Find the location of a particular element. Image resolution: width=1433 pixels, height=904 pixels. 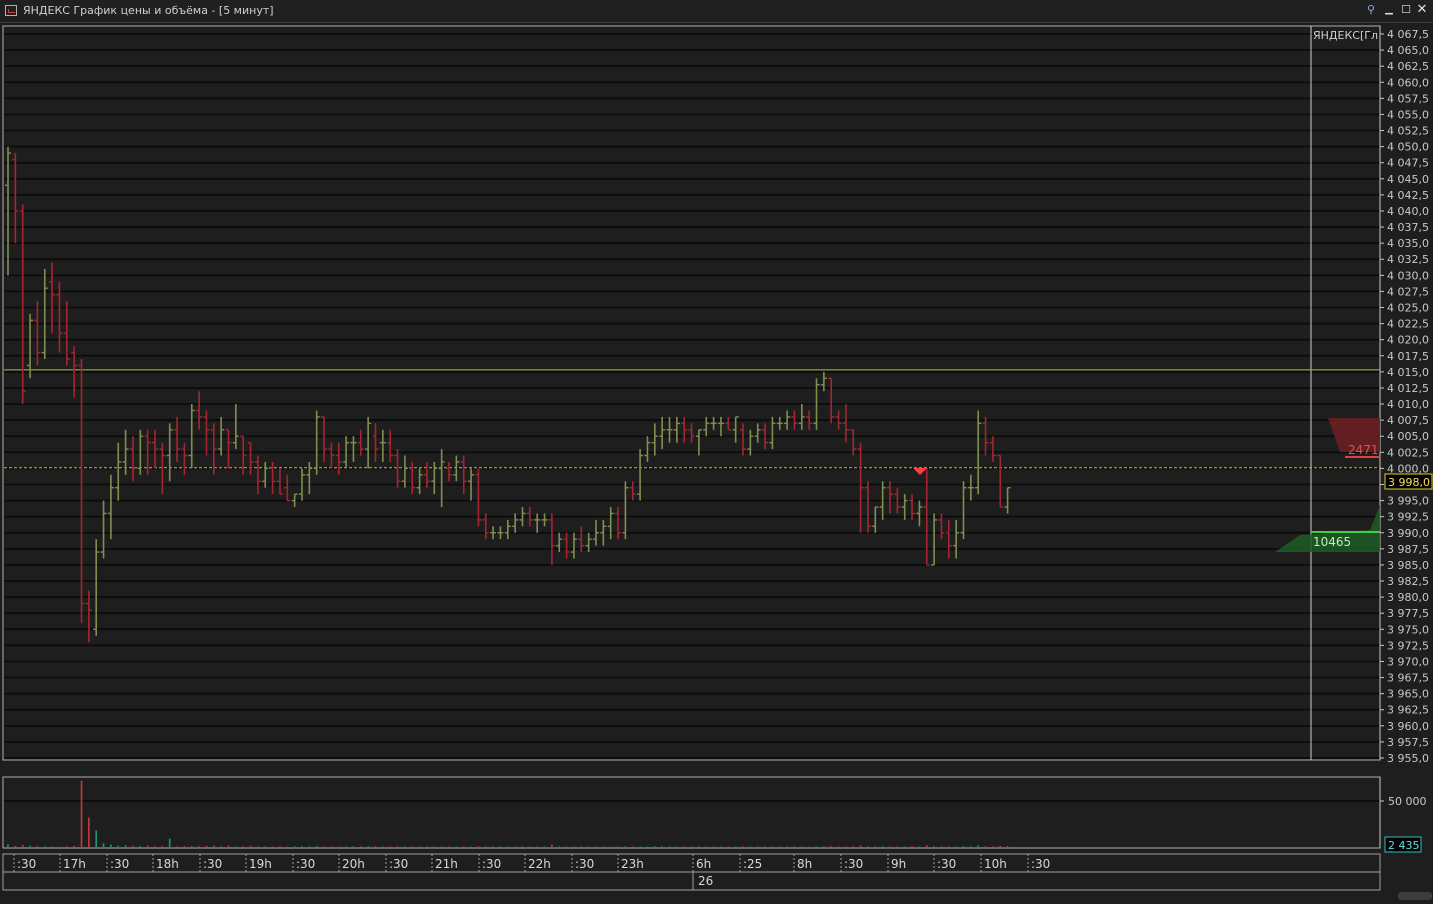

price-tick-label: 3 977,5 is located at coordinates (1408, 613).